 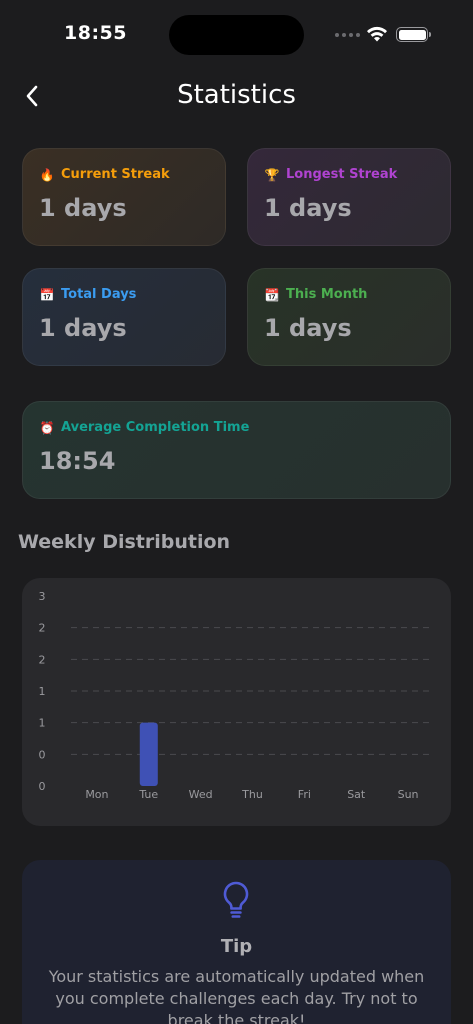 What do you see at coordinates (47, 294) in the screenshot?
I see `calendar-icon: 📅` at bounding box center [47, 294].